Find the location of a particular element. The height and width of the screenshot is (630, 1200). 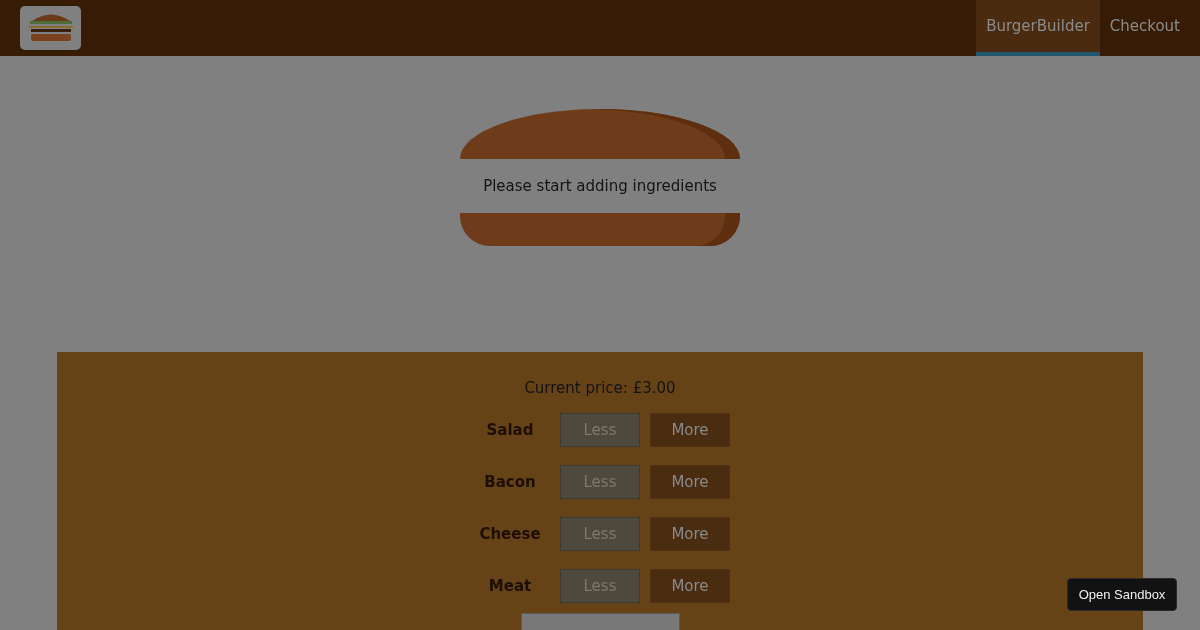

open-sandbox-button: Open Sandbox is located at coordinates (1122, 594).